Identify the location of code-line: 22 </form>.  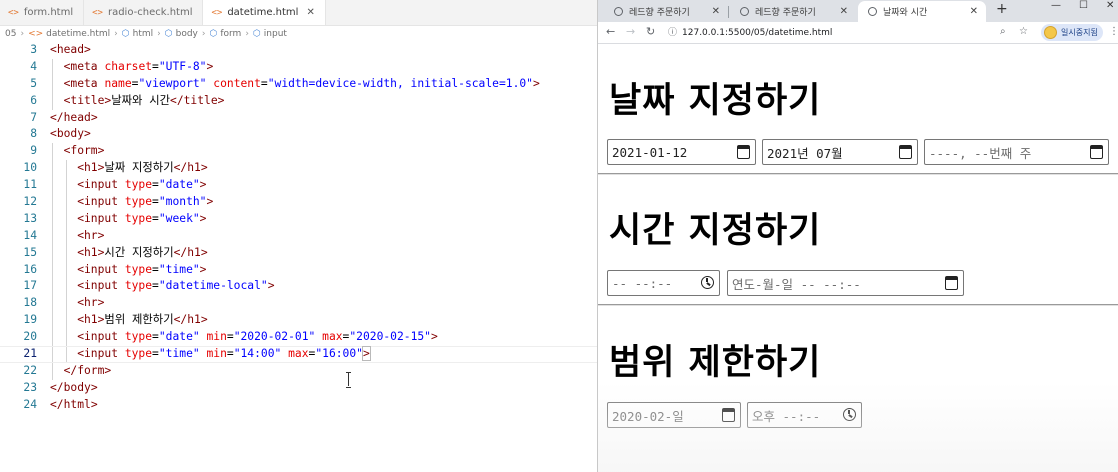
(298, 371).